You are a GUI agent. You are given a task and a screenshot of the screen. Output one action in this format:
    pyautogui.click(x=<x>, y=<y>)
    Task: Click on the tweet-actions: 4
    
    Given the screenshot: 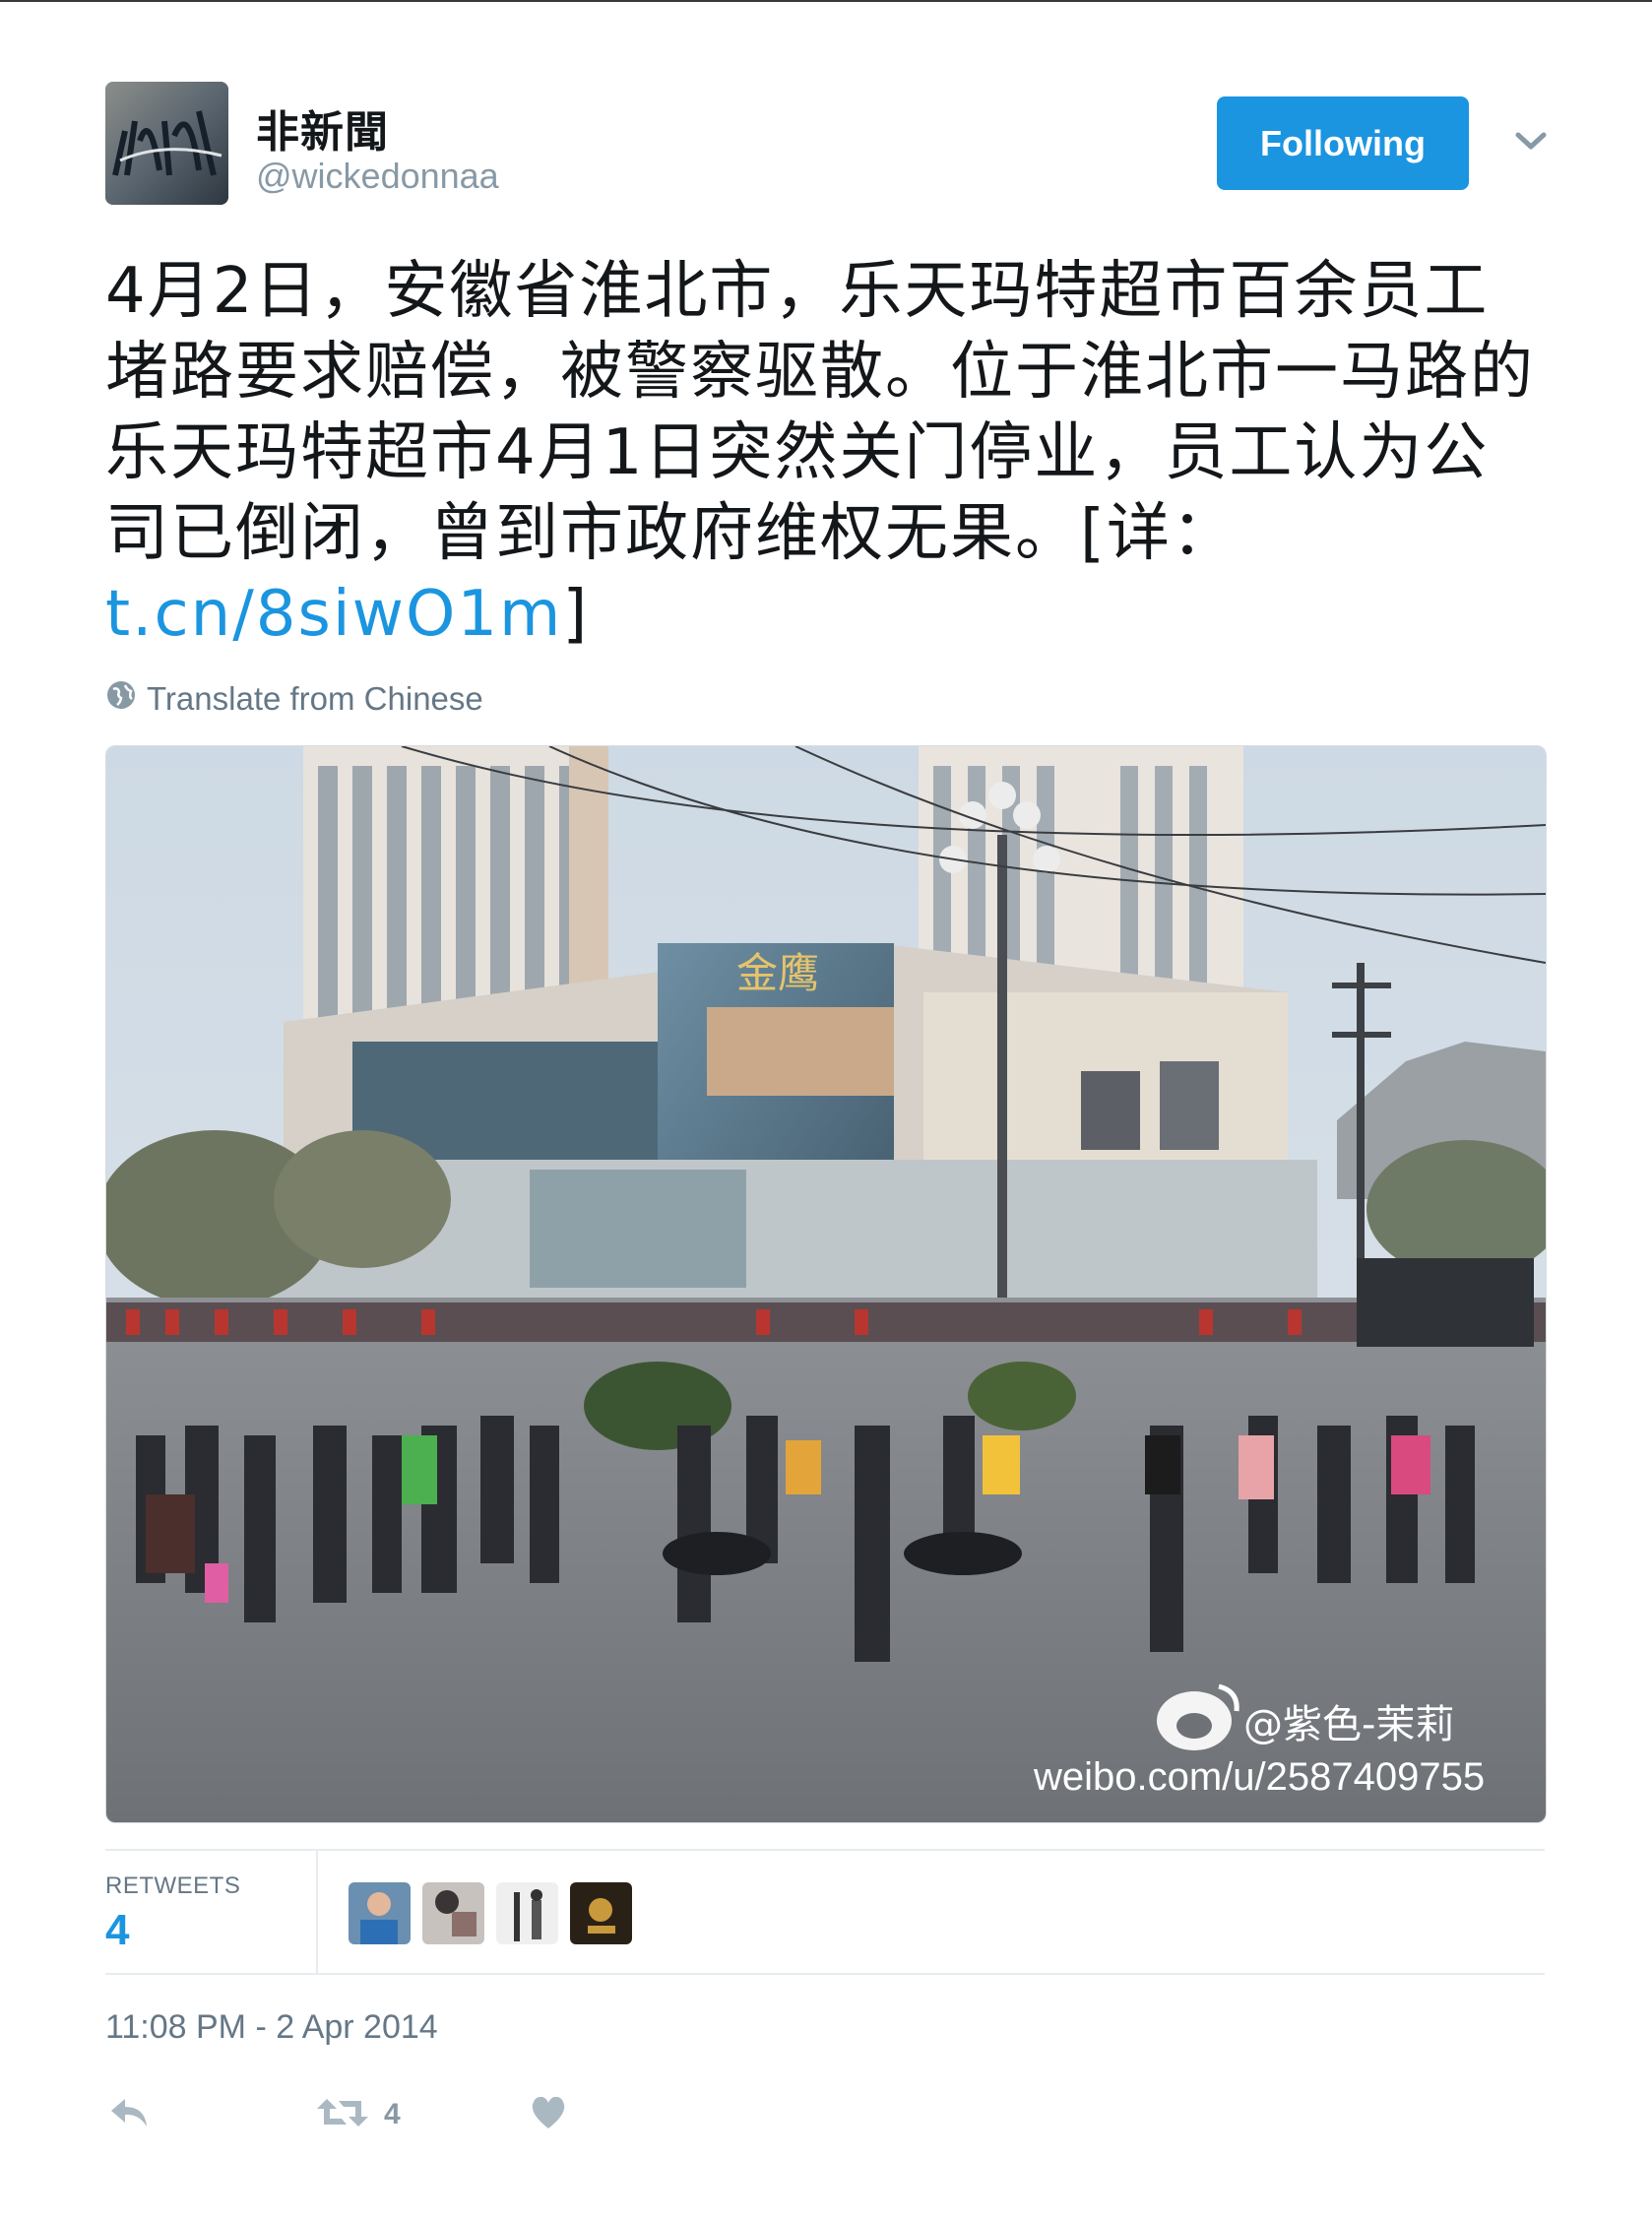 What is the action you would take?
    pyautogui.click(x=400, y=2116)
    